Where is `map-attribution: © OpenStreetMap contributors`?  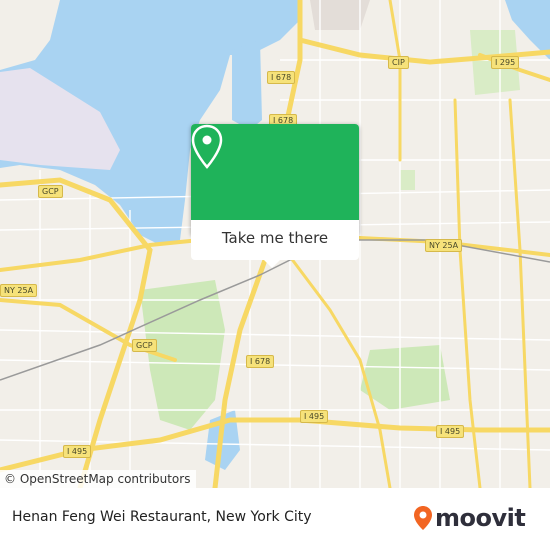 map-attribution: © OpenStreetMap contributors is located at coordinates (98, 479).